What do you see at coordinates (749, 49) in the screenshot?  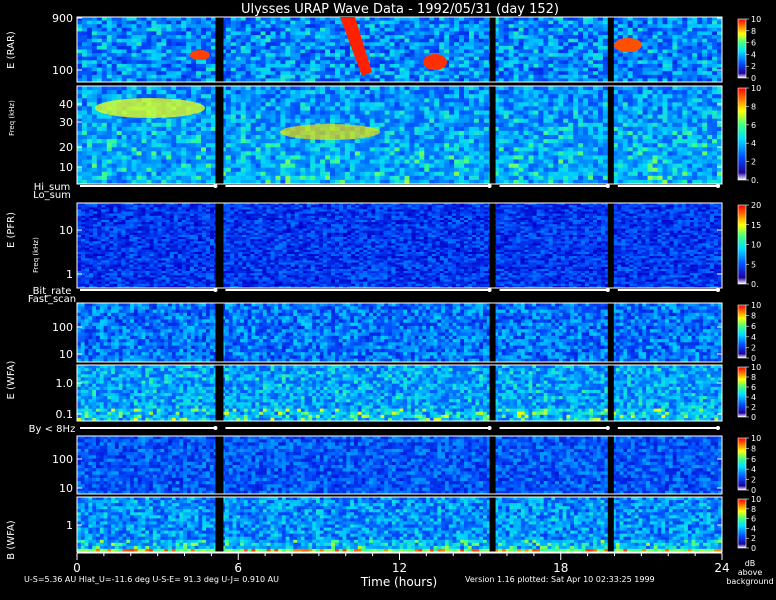 I see `colorbar-rar-high: 1086420` at bounding box center [749, 49].